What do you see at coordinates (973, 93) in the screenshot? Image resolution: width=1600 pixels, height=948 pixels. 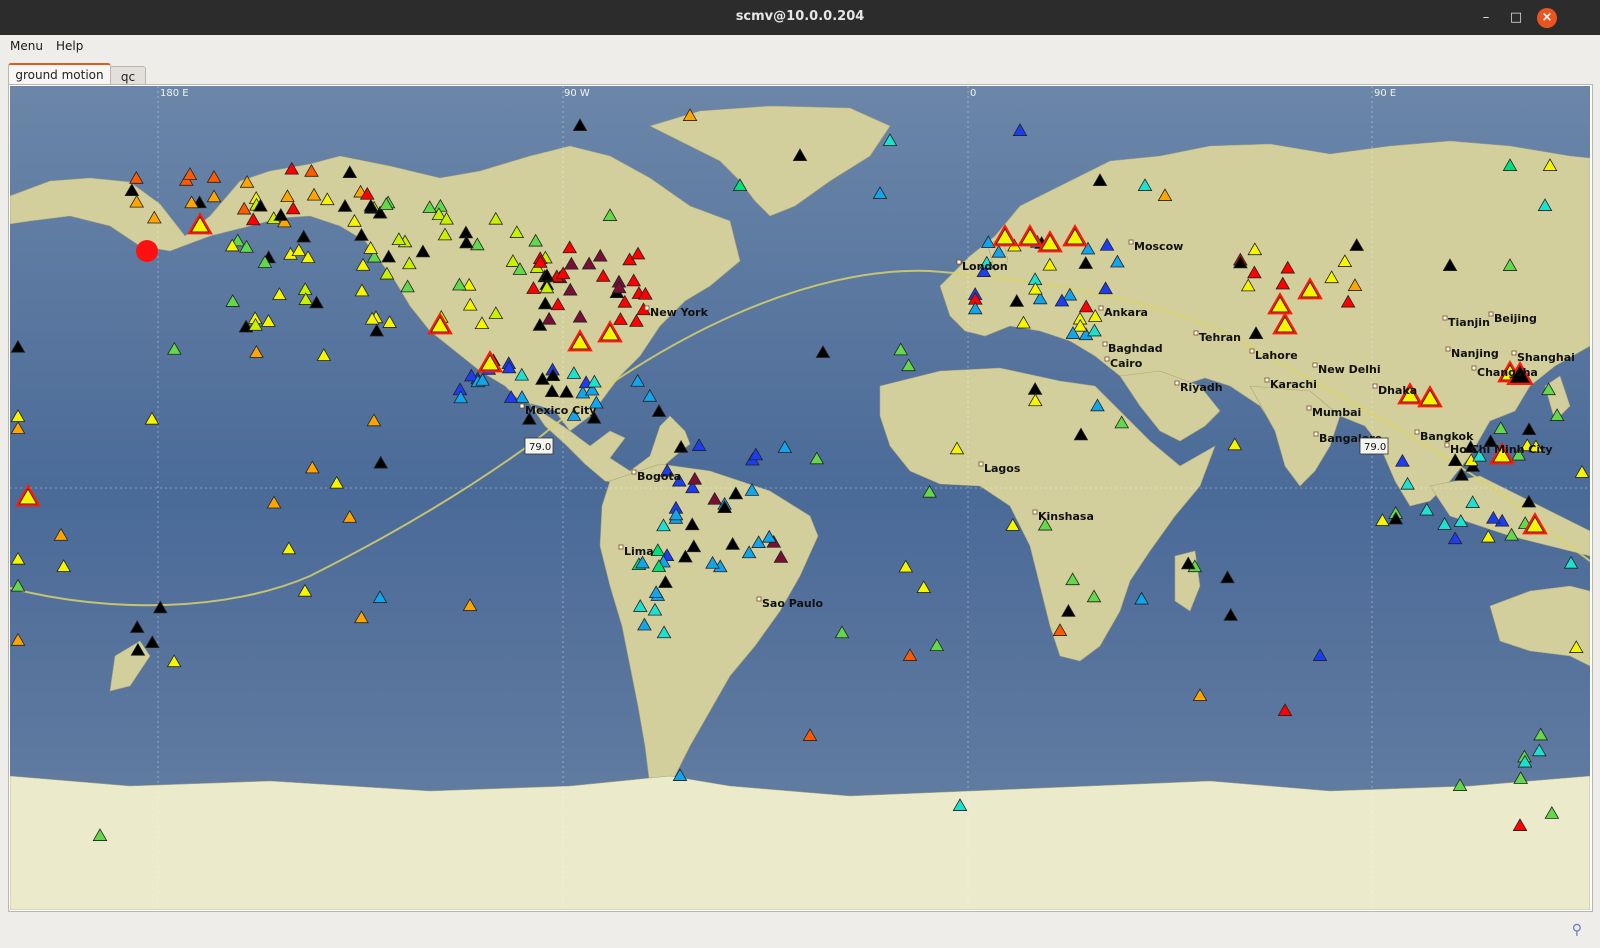 I see `graticule-label: 0` at bounding box center [973, 93].